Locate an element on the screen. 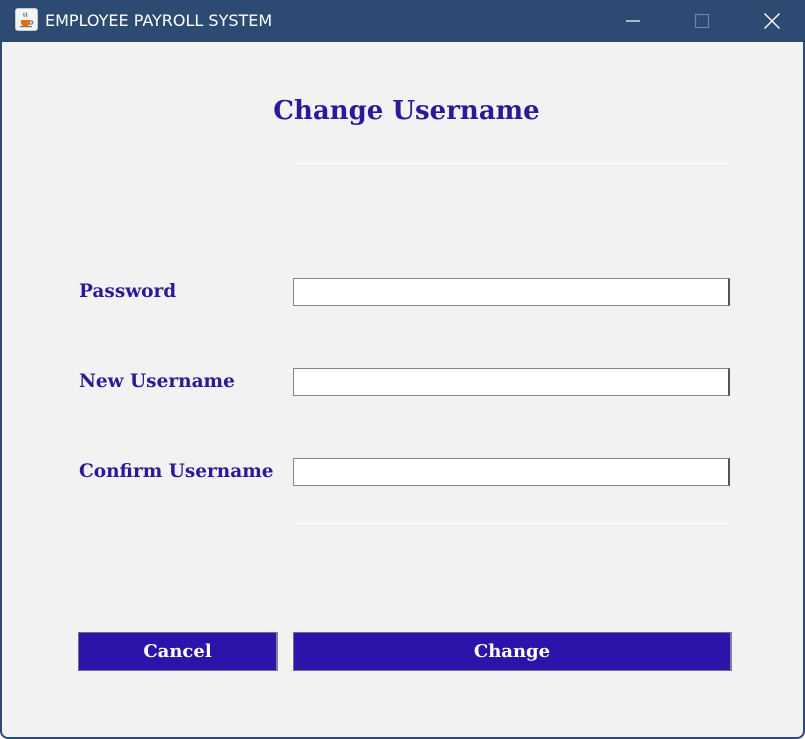 Image resolution: width=805 pixels, height=739 pixels. minimize-icon is located at coordinates (633, 21).